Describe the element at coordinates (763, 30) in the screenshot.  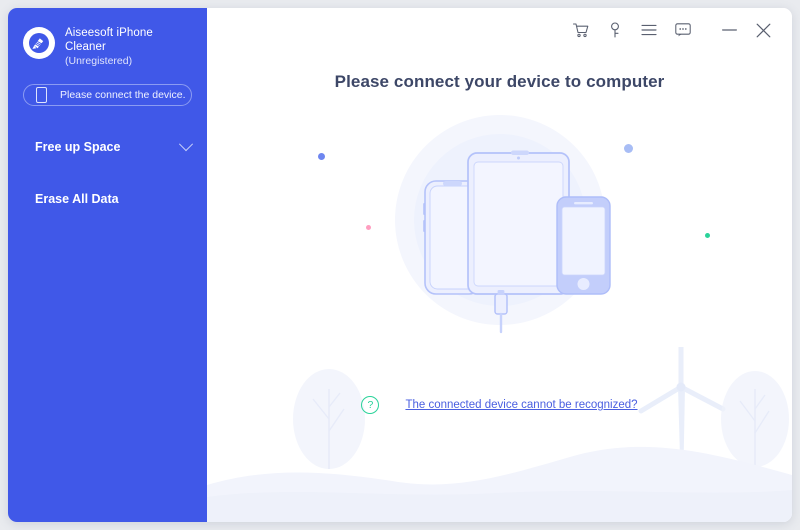
I see `close-icon` at that location.